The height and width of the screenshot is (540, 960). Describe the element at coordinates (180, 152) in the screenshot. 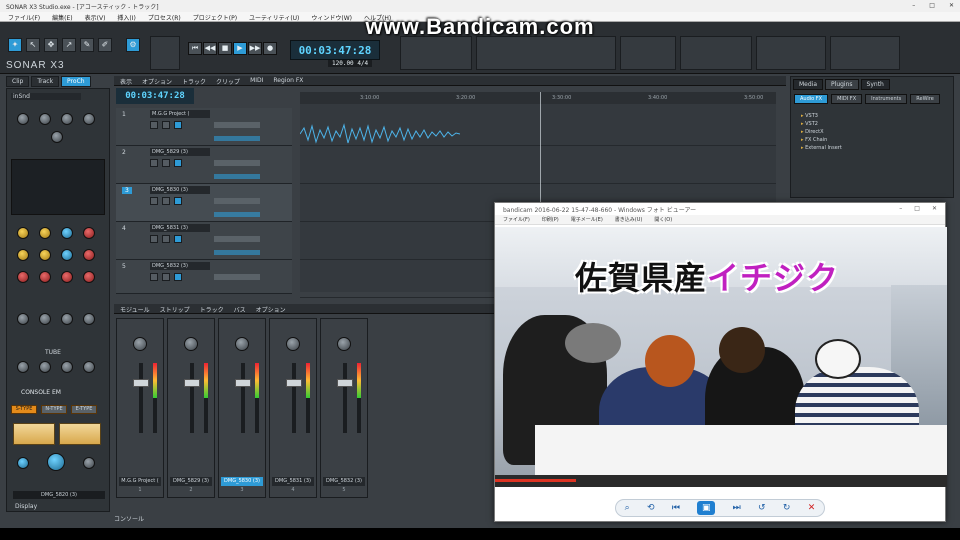

I see `track-name: DMG_5829 (3)` at that location.